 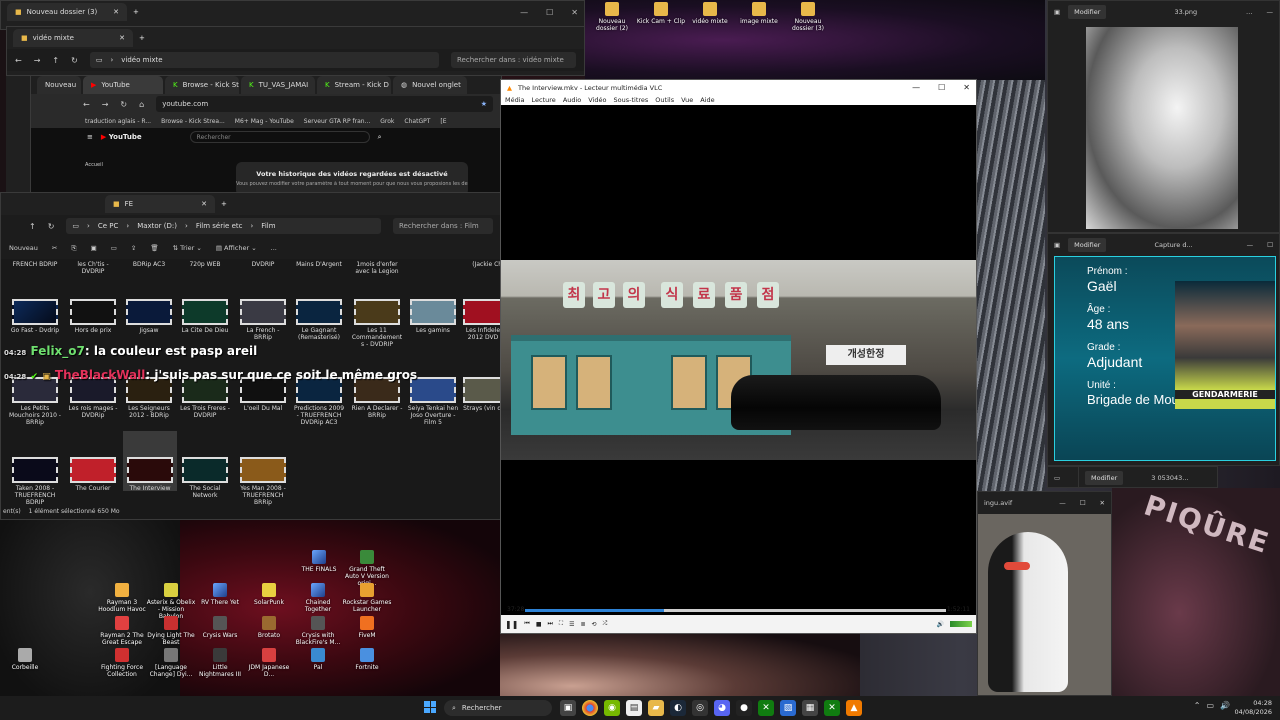 I want to click on new-button: Nouveau, so click(x=23, y=248).